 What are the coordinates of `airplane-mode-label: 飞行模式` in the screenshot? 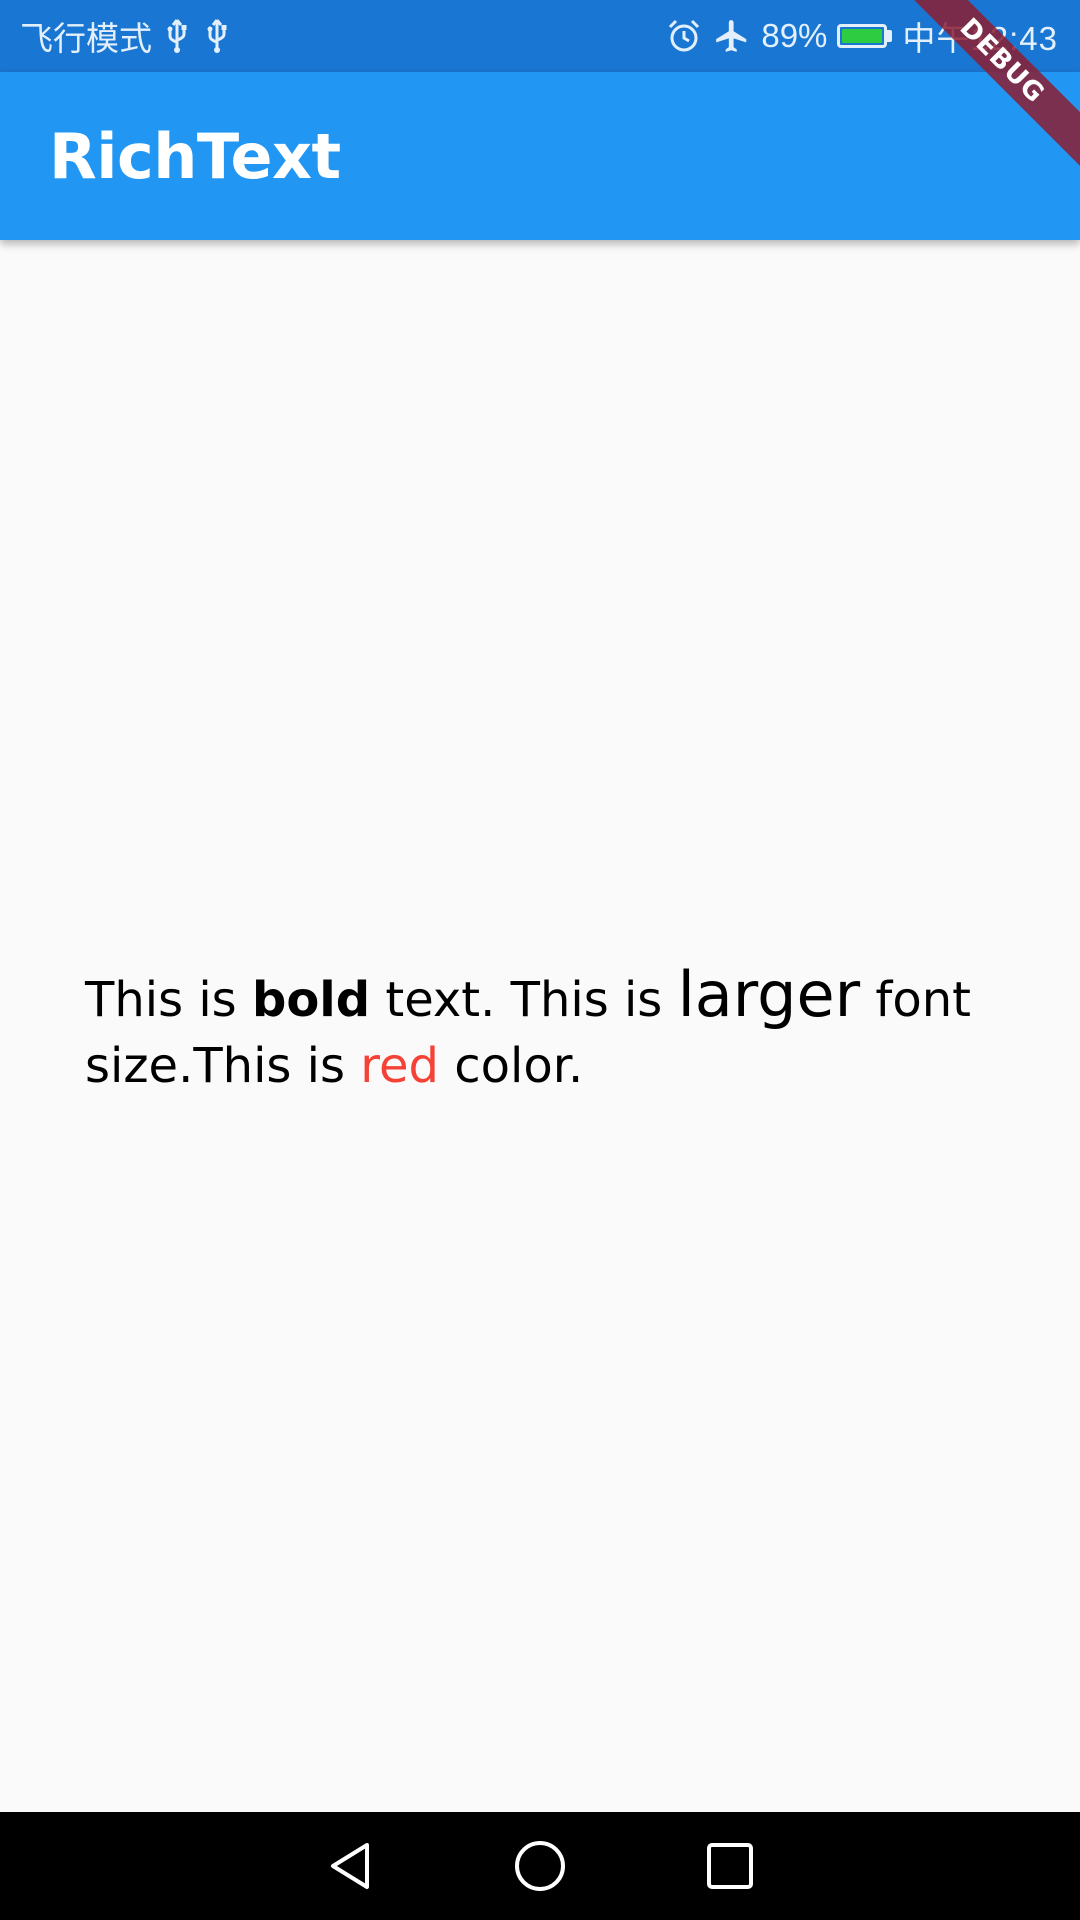 It's located at (86, 38).